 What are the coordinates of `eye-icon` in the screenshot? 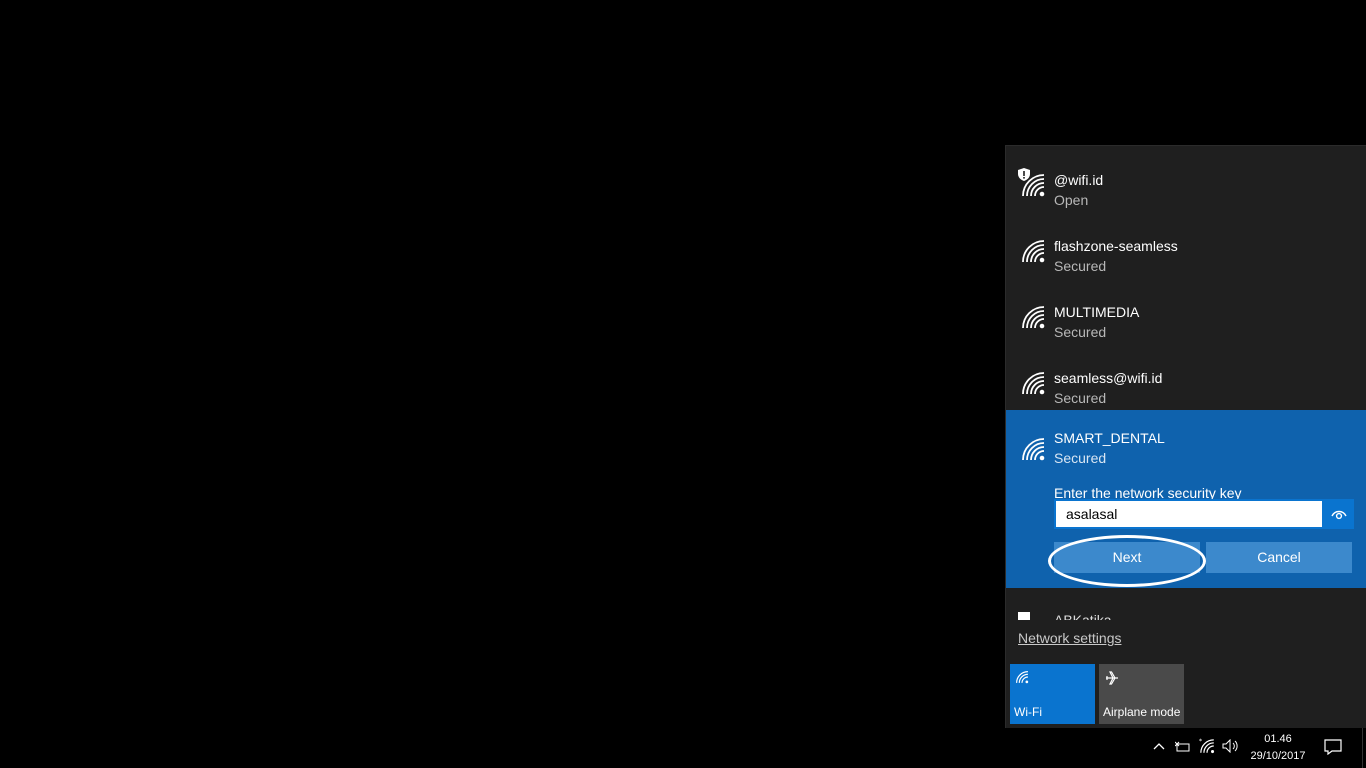 It's located at (1339, 515).